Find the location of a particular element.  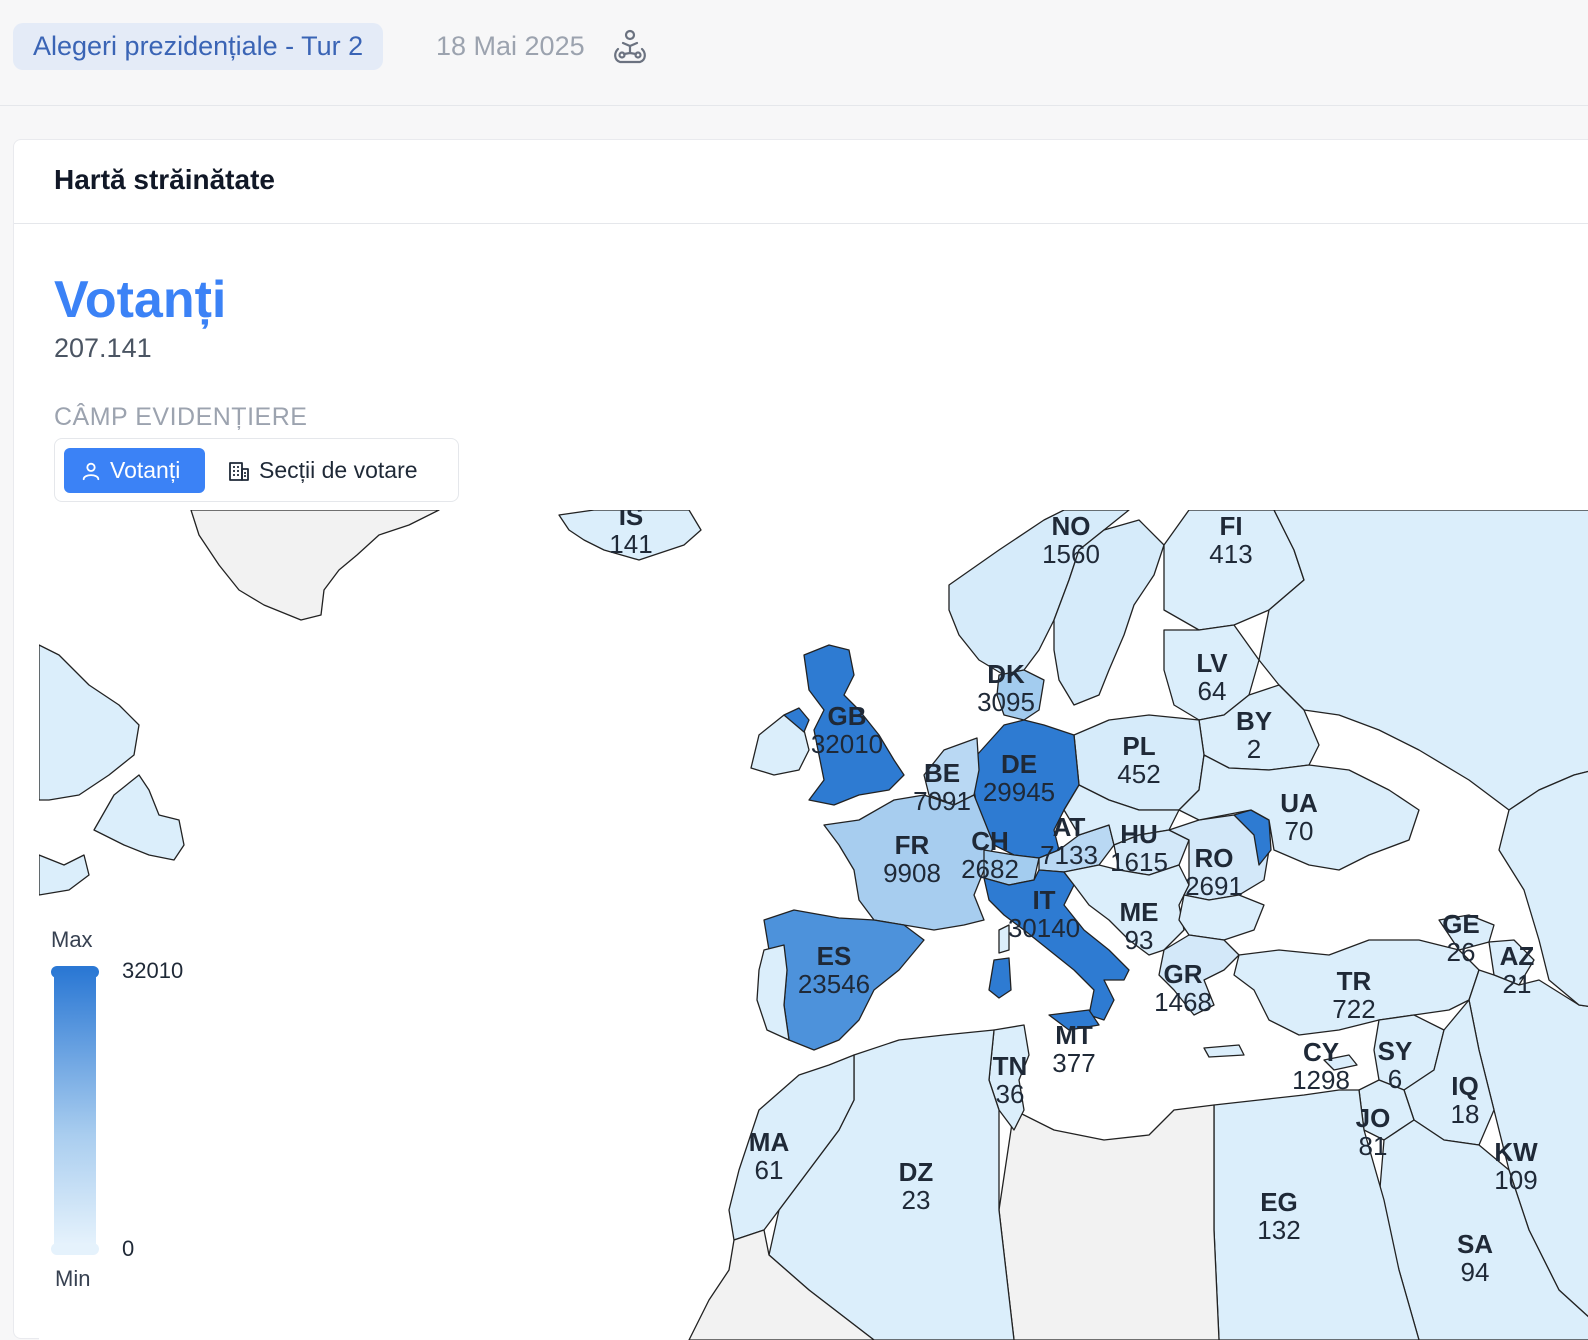

toggle-sectii-button: Secții de votare is located at coordinates (334, 470).